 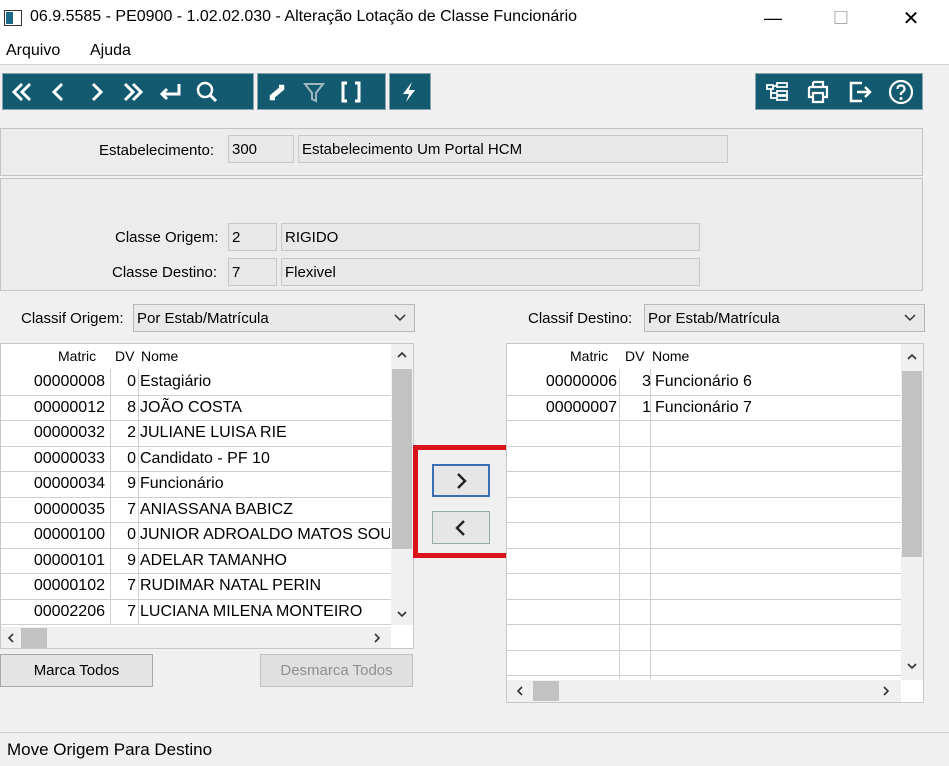 I want to click on filter-toolbar, so click(x=321, y=91).